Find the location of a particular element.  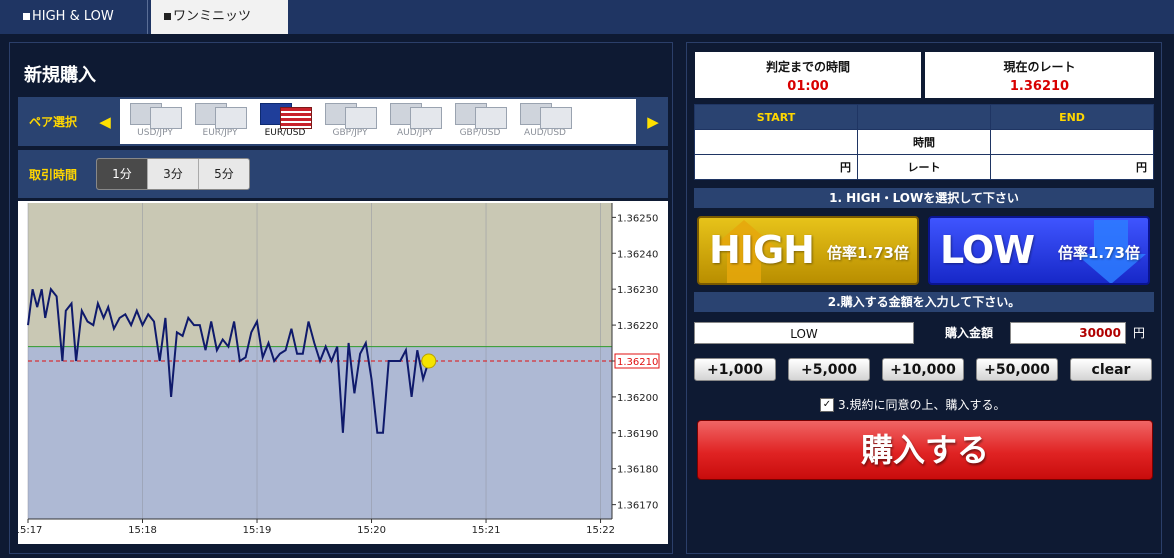

pair-item-eur-jpy: EUR/JPY is located at coordinates (220, 123).